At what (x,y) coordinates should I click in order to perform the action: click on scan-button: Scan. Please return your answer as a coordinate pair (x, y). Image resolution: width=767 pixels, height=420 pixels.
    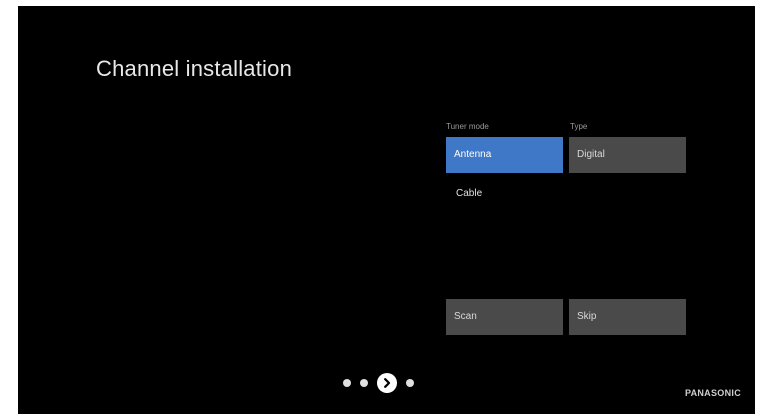
    Looking at the image, I should click on (504, 317).